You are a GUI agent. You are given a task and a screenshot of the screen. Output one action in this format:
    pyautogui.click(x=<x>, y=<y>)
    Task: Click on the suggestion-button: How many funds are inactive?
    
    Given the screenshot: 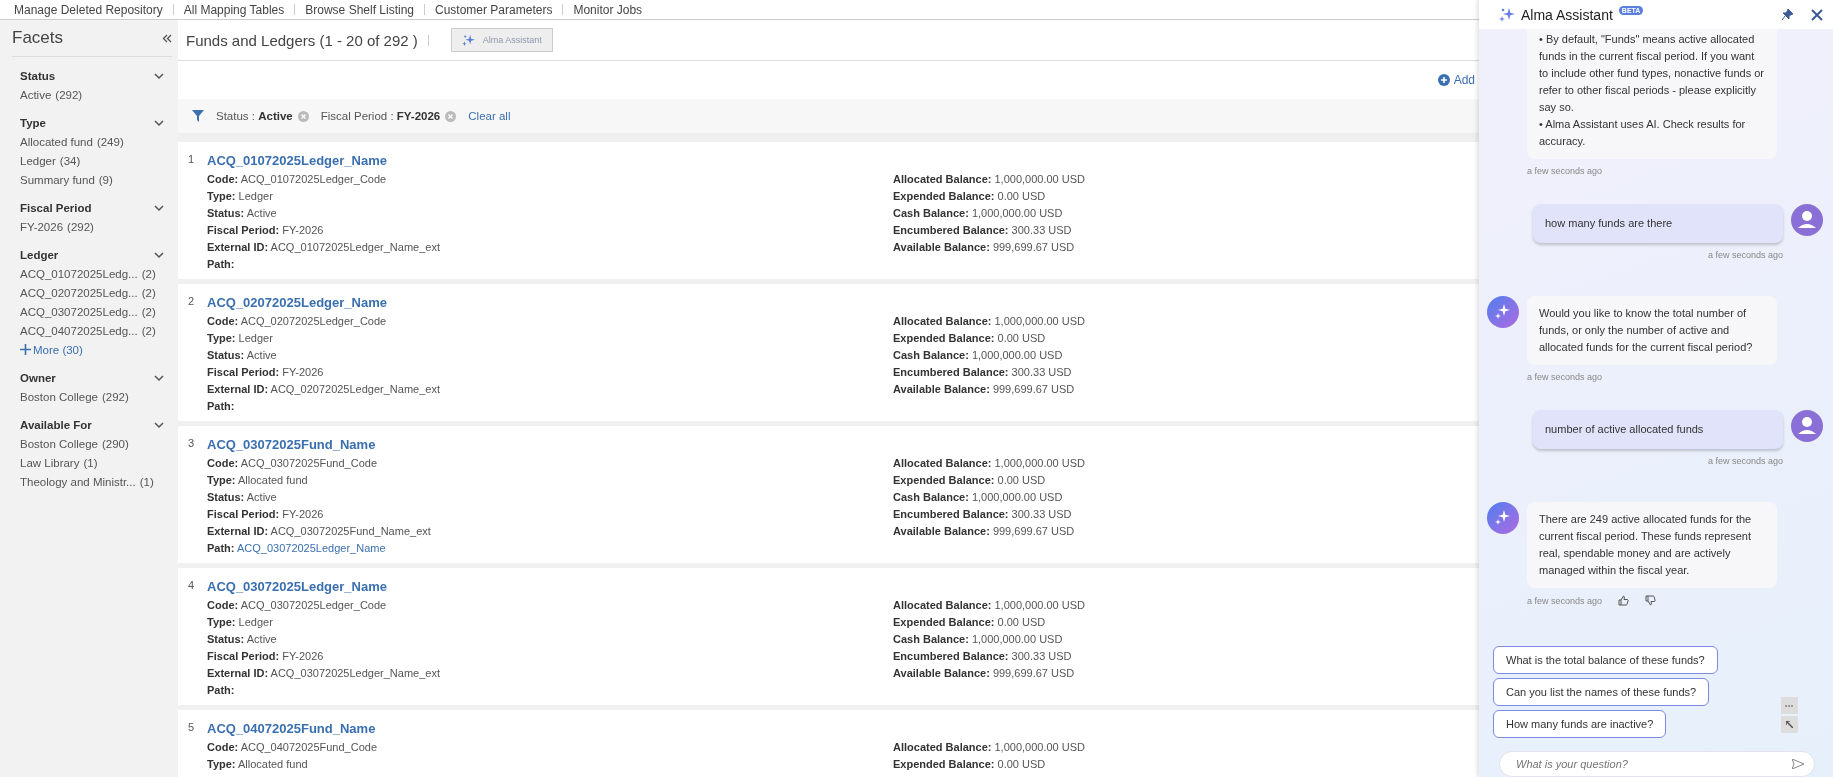 What is the action you would take?
    pyautogui.click(x=1580, y=724)
    